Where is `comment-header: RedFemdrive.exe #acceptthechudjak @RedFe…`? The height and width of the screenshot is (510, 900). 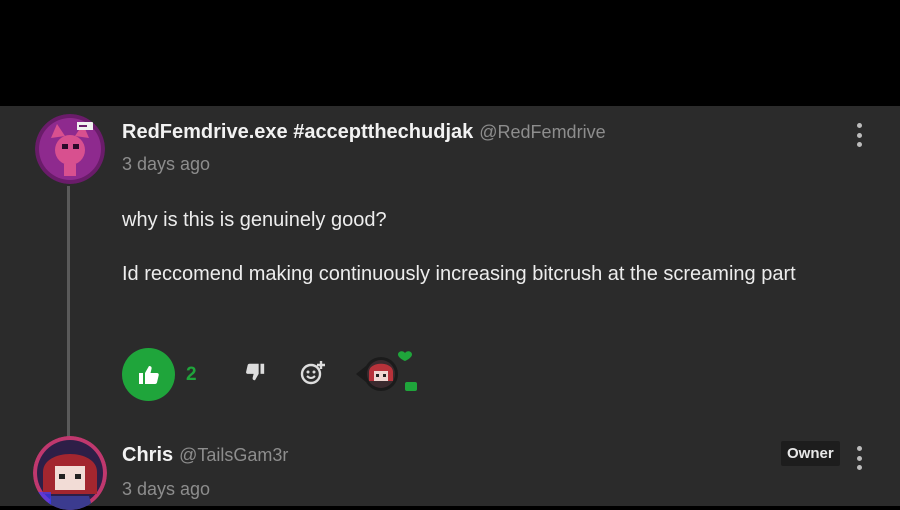
comment-header: RedFemdrive.exe #acceptthechudjak @RedFe… is located at coordinates (364, 132).